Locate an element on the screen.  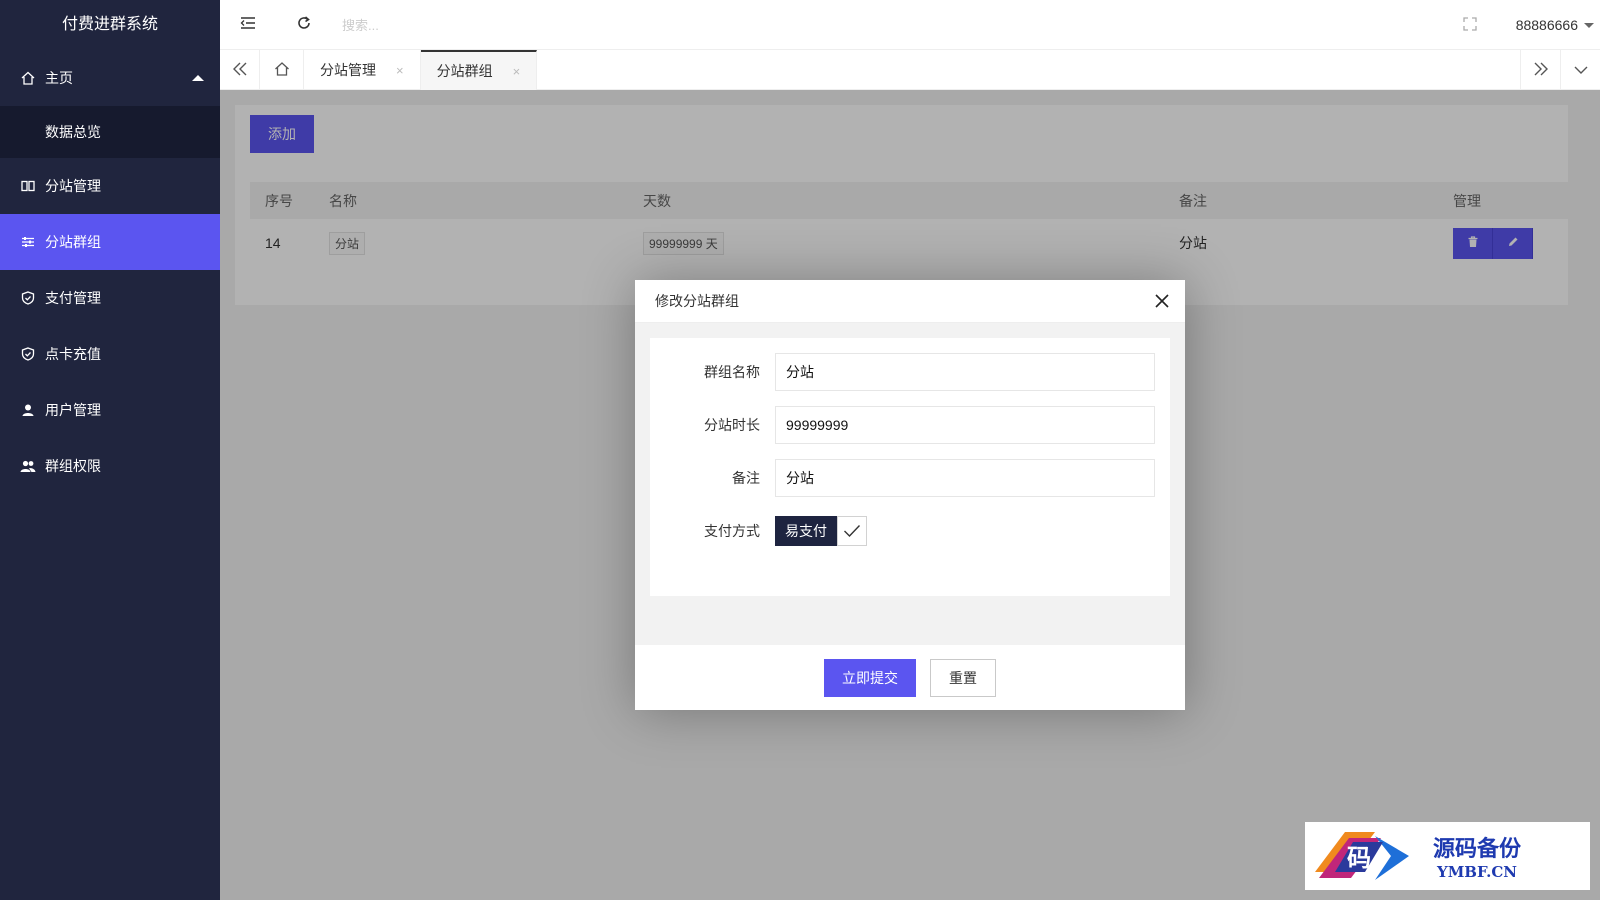
tab-label: 分站群组 is located at coordinates (464, 71).